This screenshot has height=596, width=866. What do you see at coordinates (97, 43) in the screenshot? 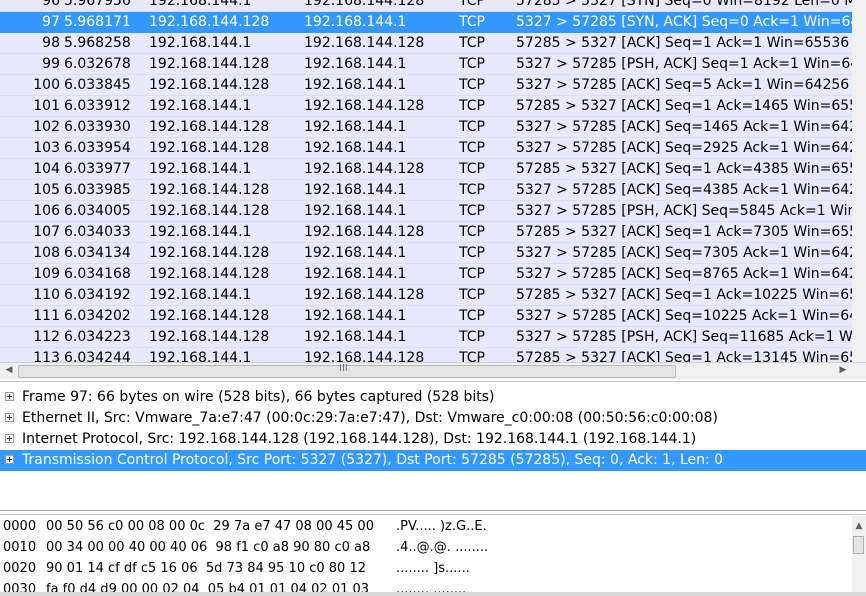
I see `packet-time: 5.968258` at bounding box center [97, 43].